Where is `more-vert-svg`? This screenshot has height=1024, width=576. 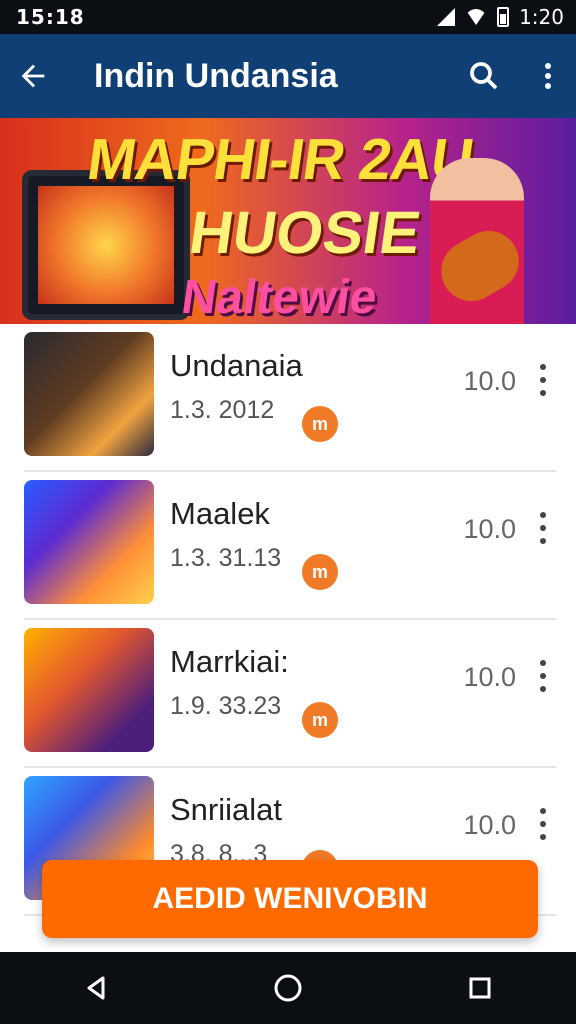
more-vert-svg is located at coordinates (548, 76).